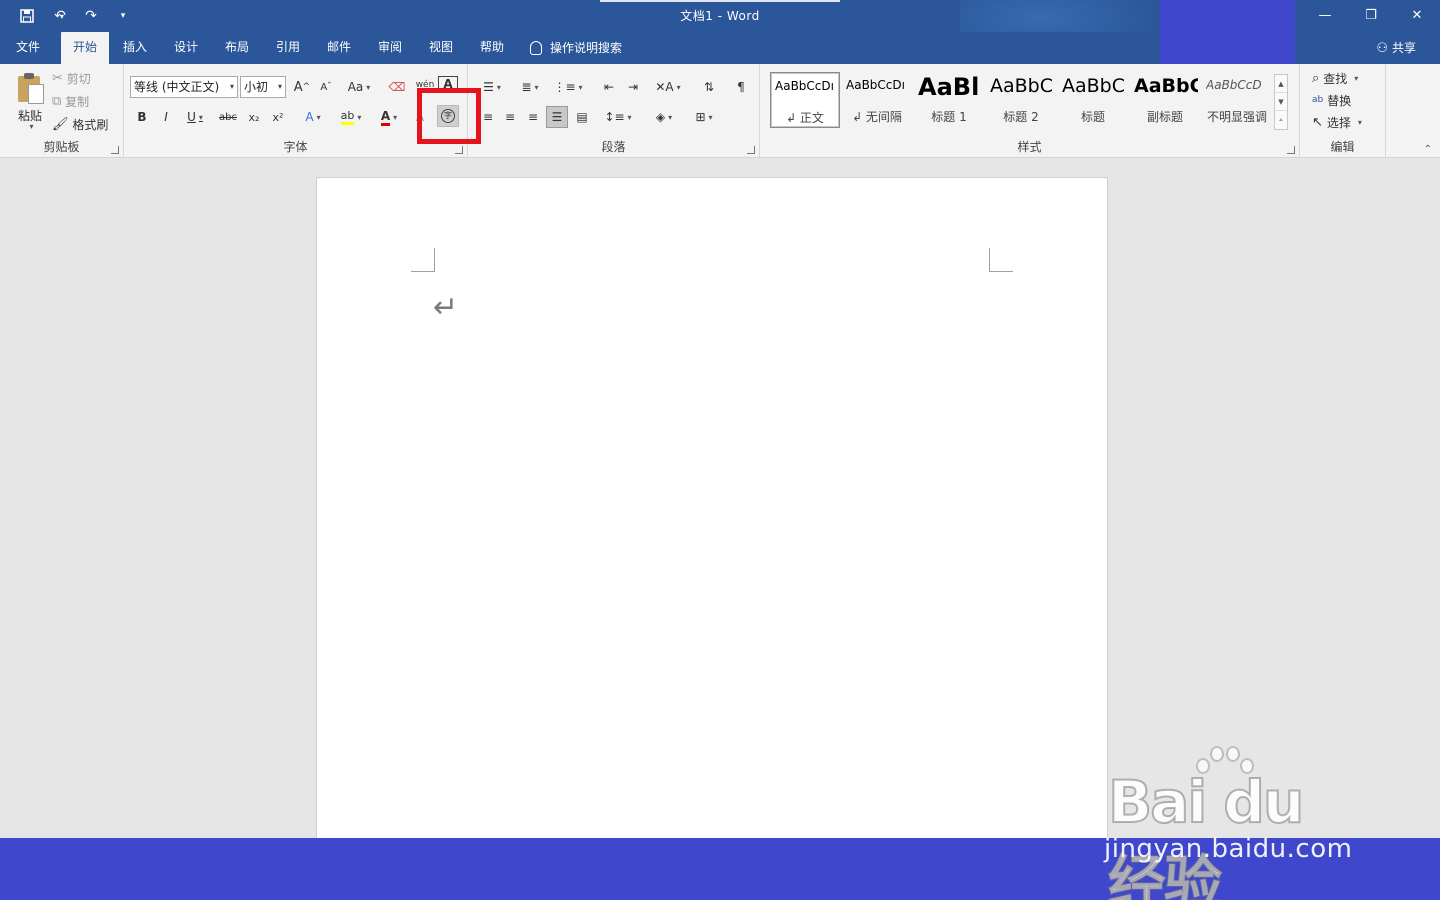  I want to click on sort-icon: ⇅, so click(709, 87).